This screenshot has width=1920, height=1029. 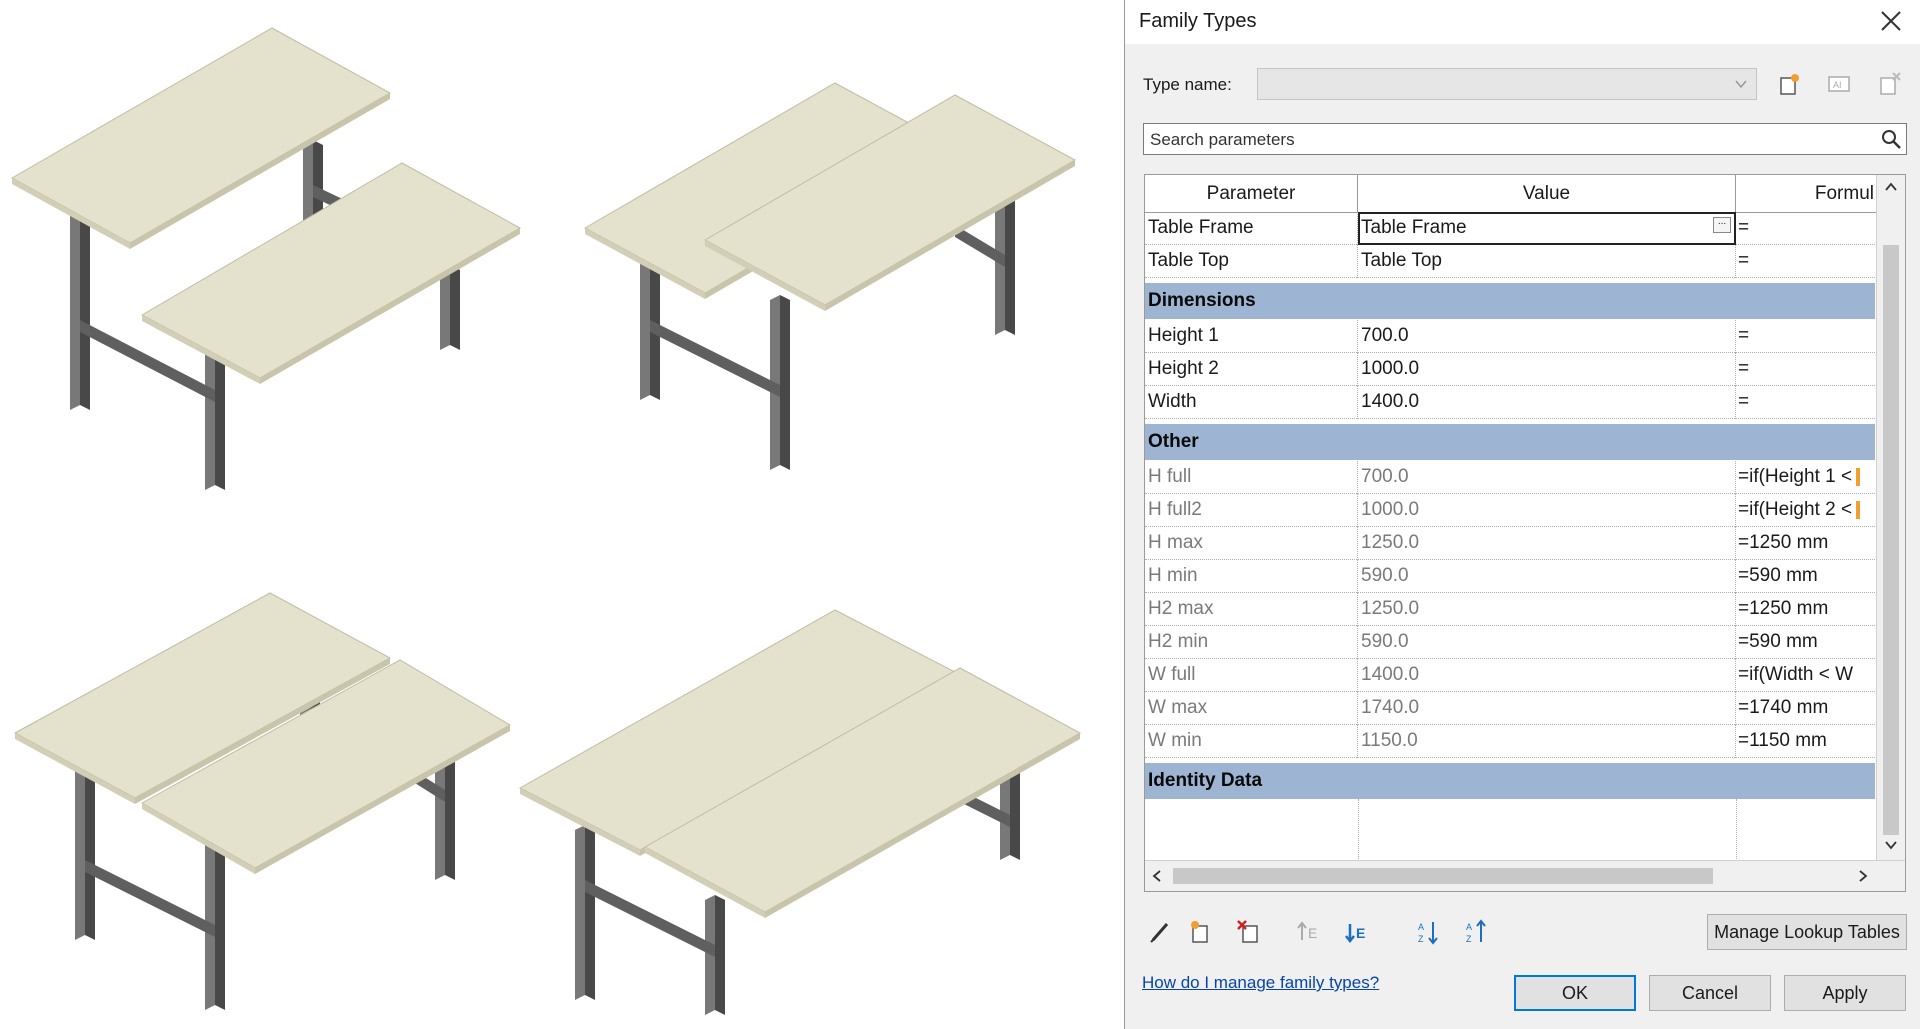 I want to click on param-name: H full, so click(x=1251, y=477).